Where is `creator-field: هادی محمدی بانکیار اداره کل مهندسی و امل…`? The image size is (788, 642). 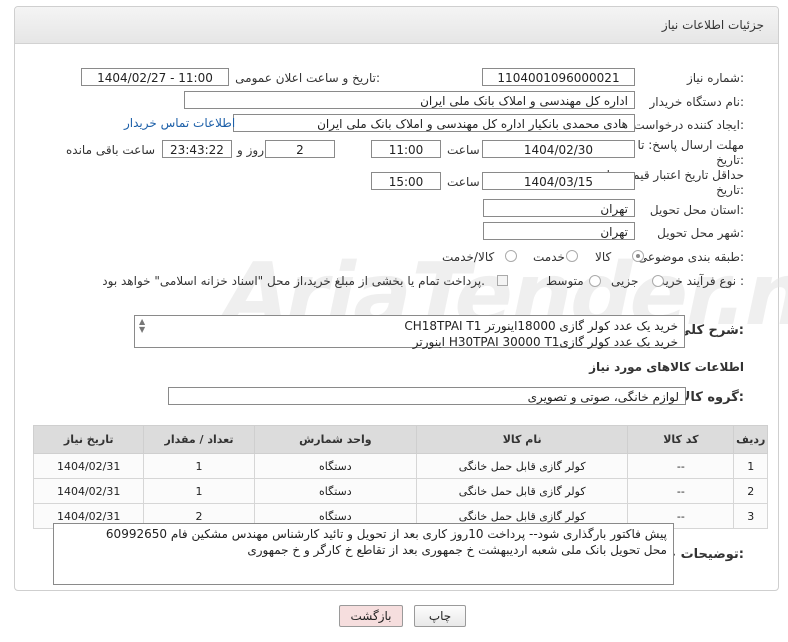
creator-field: هادی محمدی بانکیار اداره کل مهندسی و امل… is located at coordinates (434, 123).